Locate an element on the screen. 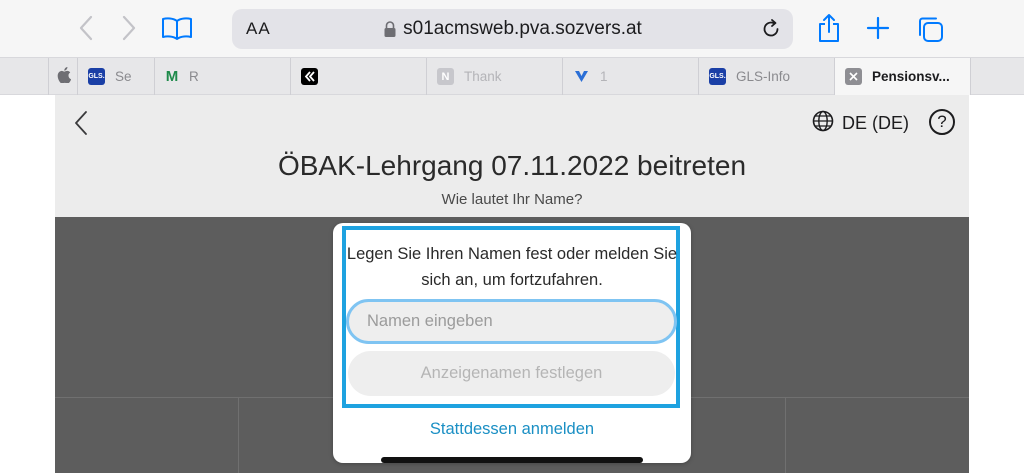 The height and width of the screenshot is (473, 1024). lock-icon is located at coordinates (390, 29).